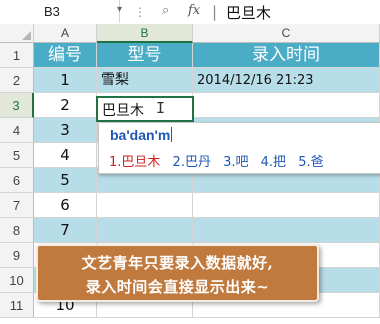 This screenshot has height=324, width=380. What do you see at coordinates (65, 180) in the screenshot?
I see `cell-a: 5` at bounding box center [65, 180].